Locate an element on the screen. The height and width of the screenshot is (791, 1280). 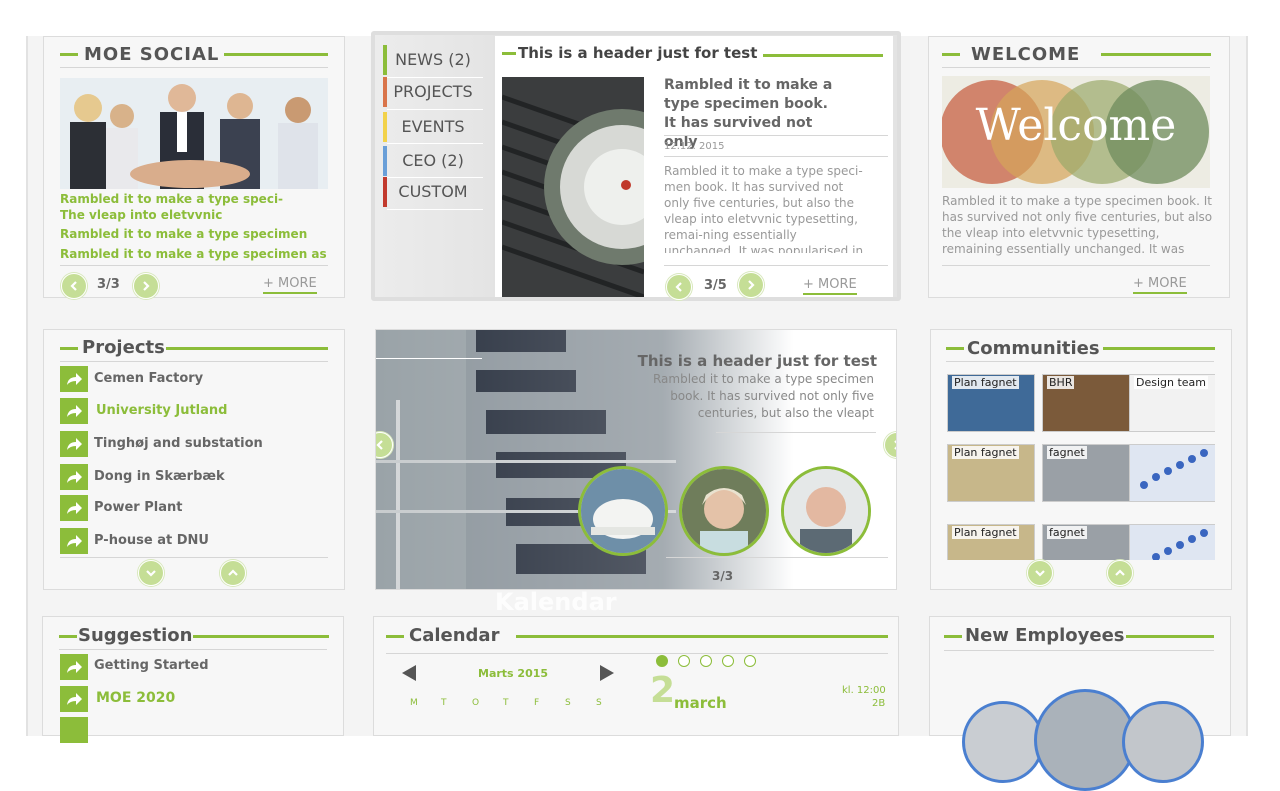
news-tab-events: EVENTS is located at coordinates (433, 127).